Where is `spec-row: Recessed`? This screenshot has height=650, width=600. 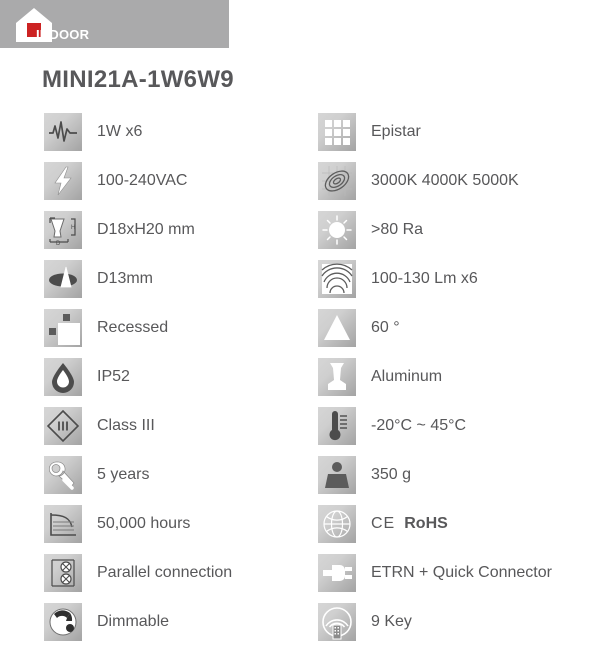 spec-row: Recessed is located at coordinates (179, 327).